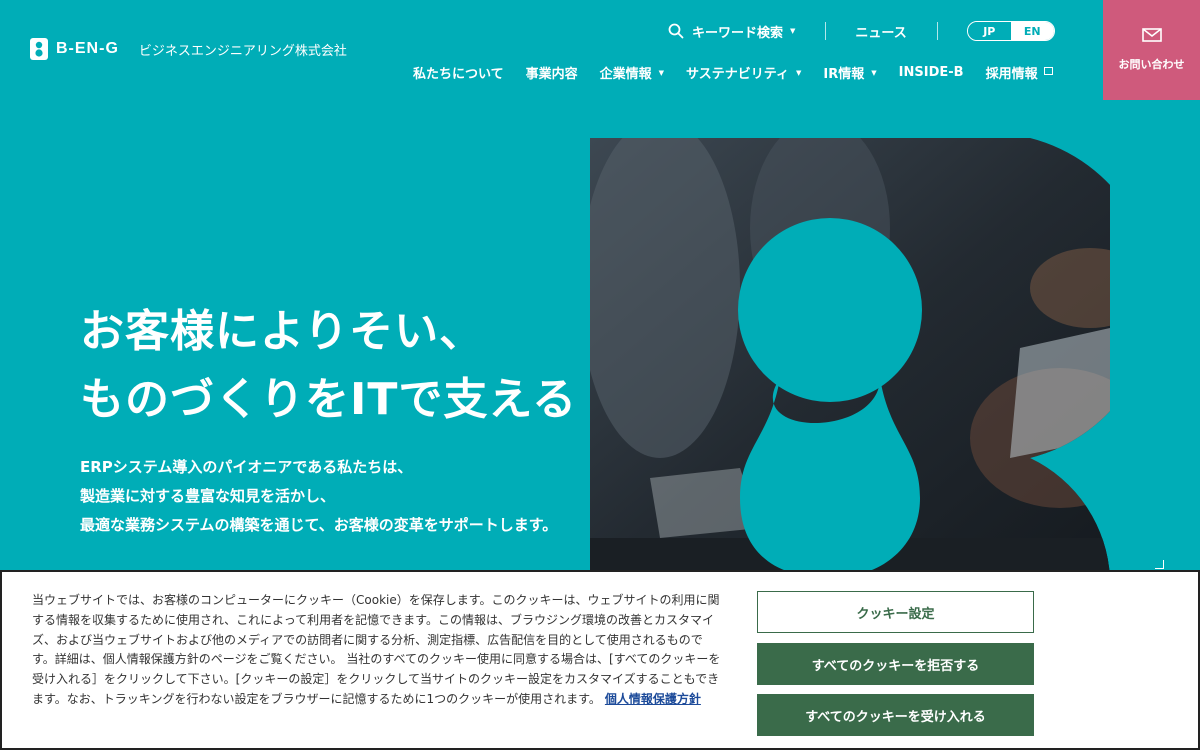  What do you see at coordinates (208, 496) in the screenshot?
I see `hero-desc-line: 製造業に対する豊富な知見を活かし、` at bounding box center [208, 496].